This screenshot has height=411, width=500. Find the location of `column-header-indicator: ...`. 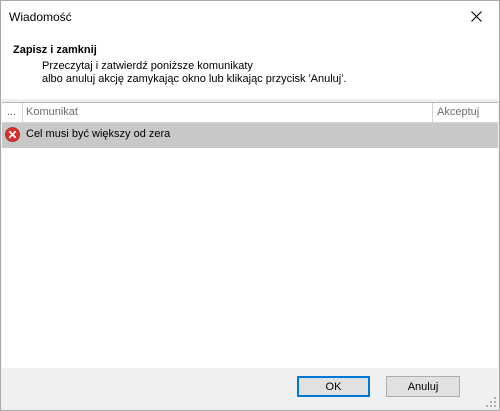

column-header-indicator: ... is located at coordinates (12, 112).